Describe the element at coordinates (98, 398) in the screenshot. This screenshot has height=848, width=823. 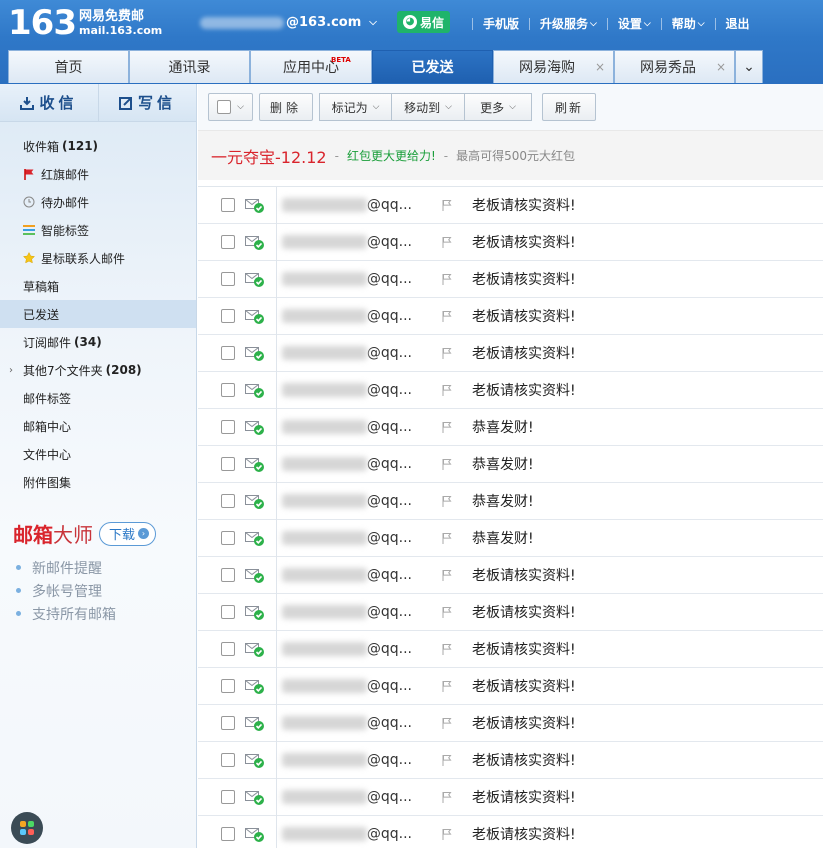
I see `folder-mail-tags: 邮件标签` at that location.